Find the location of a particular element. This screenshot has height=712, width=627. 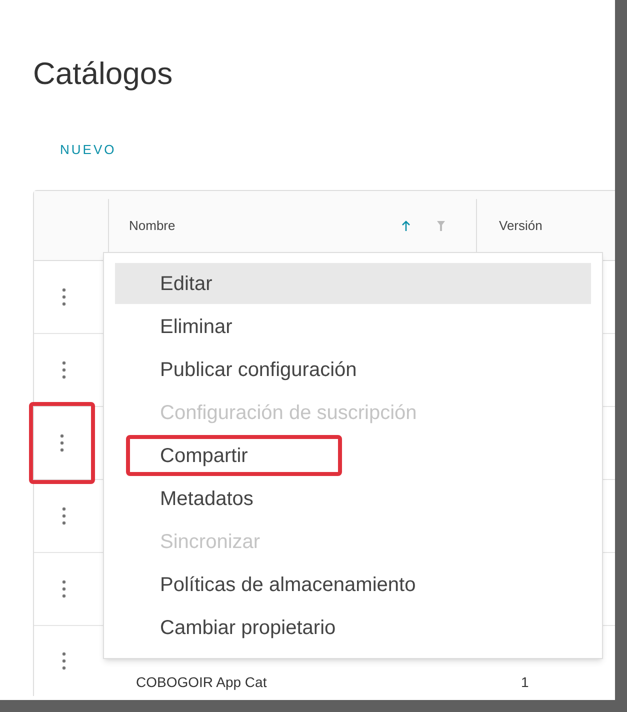

catalog-name: COBOGOIR App Cat is located at coordinates (201, 682).